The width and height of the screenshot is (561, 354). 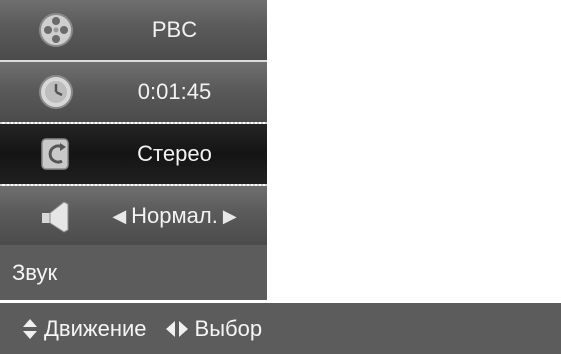 I want to click on speaker-icon, so click(x=55, y=217).